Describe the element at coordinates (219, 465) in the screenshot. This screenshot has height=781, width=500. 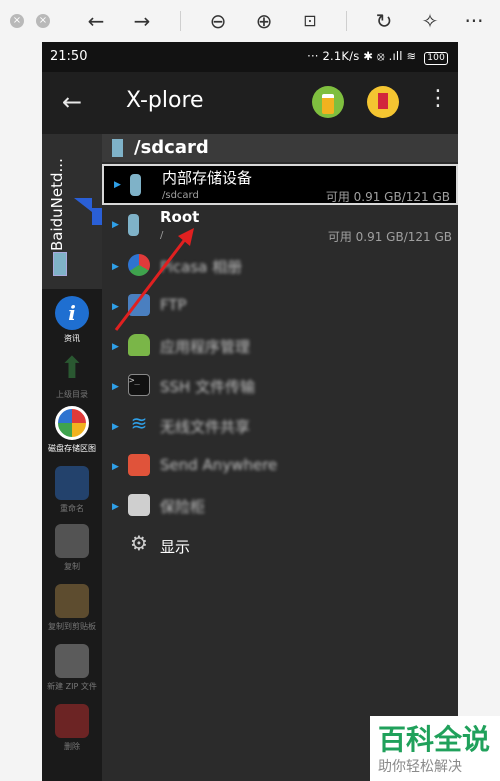
I see `item-name: Send Anywhere` at that location.